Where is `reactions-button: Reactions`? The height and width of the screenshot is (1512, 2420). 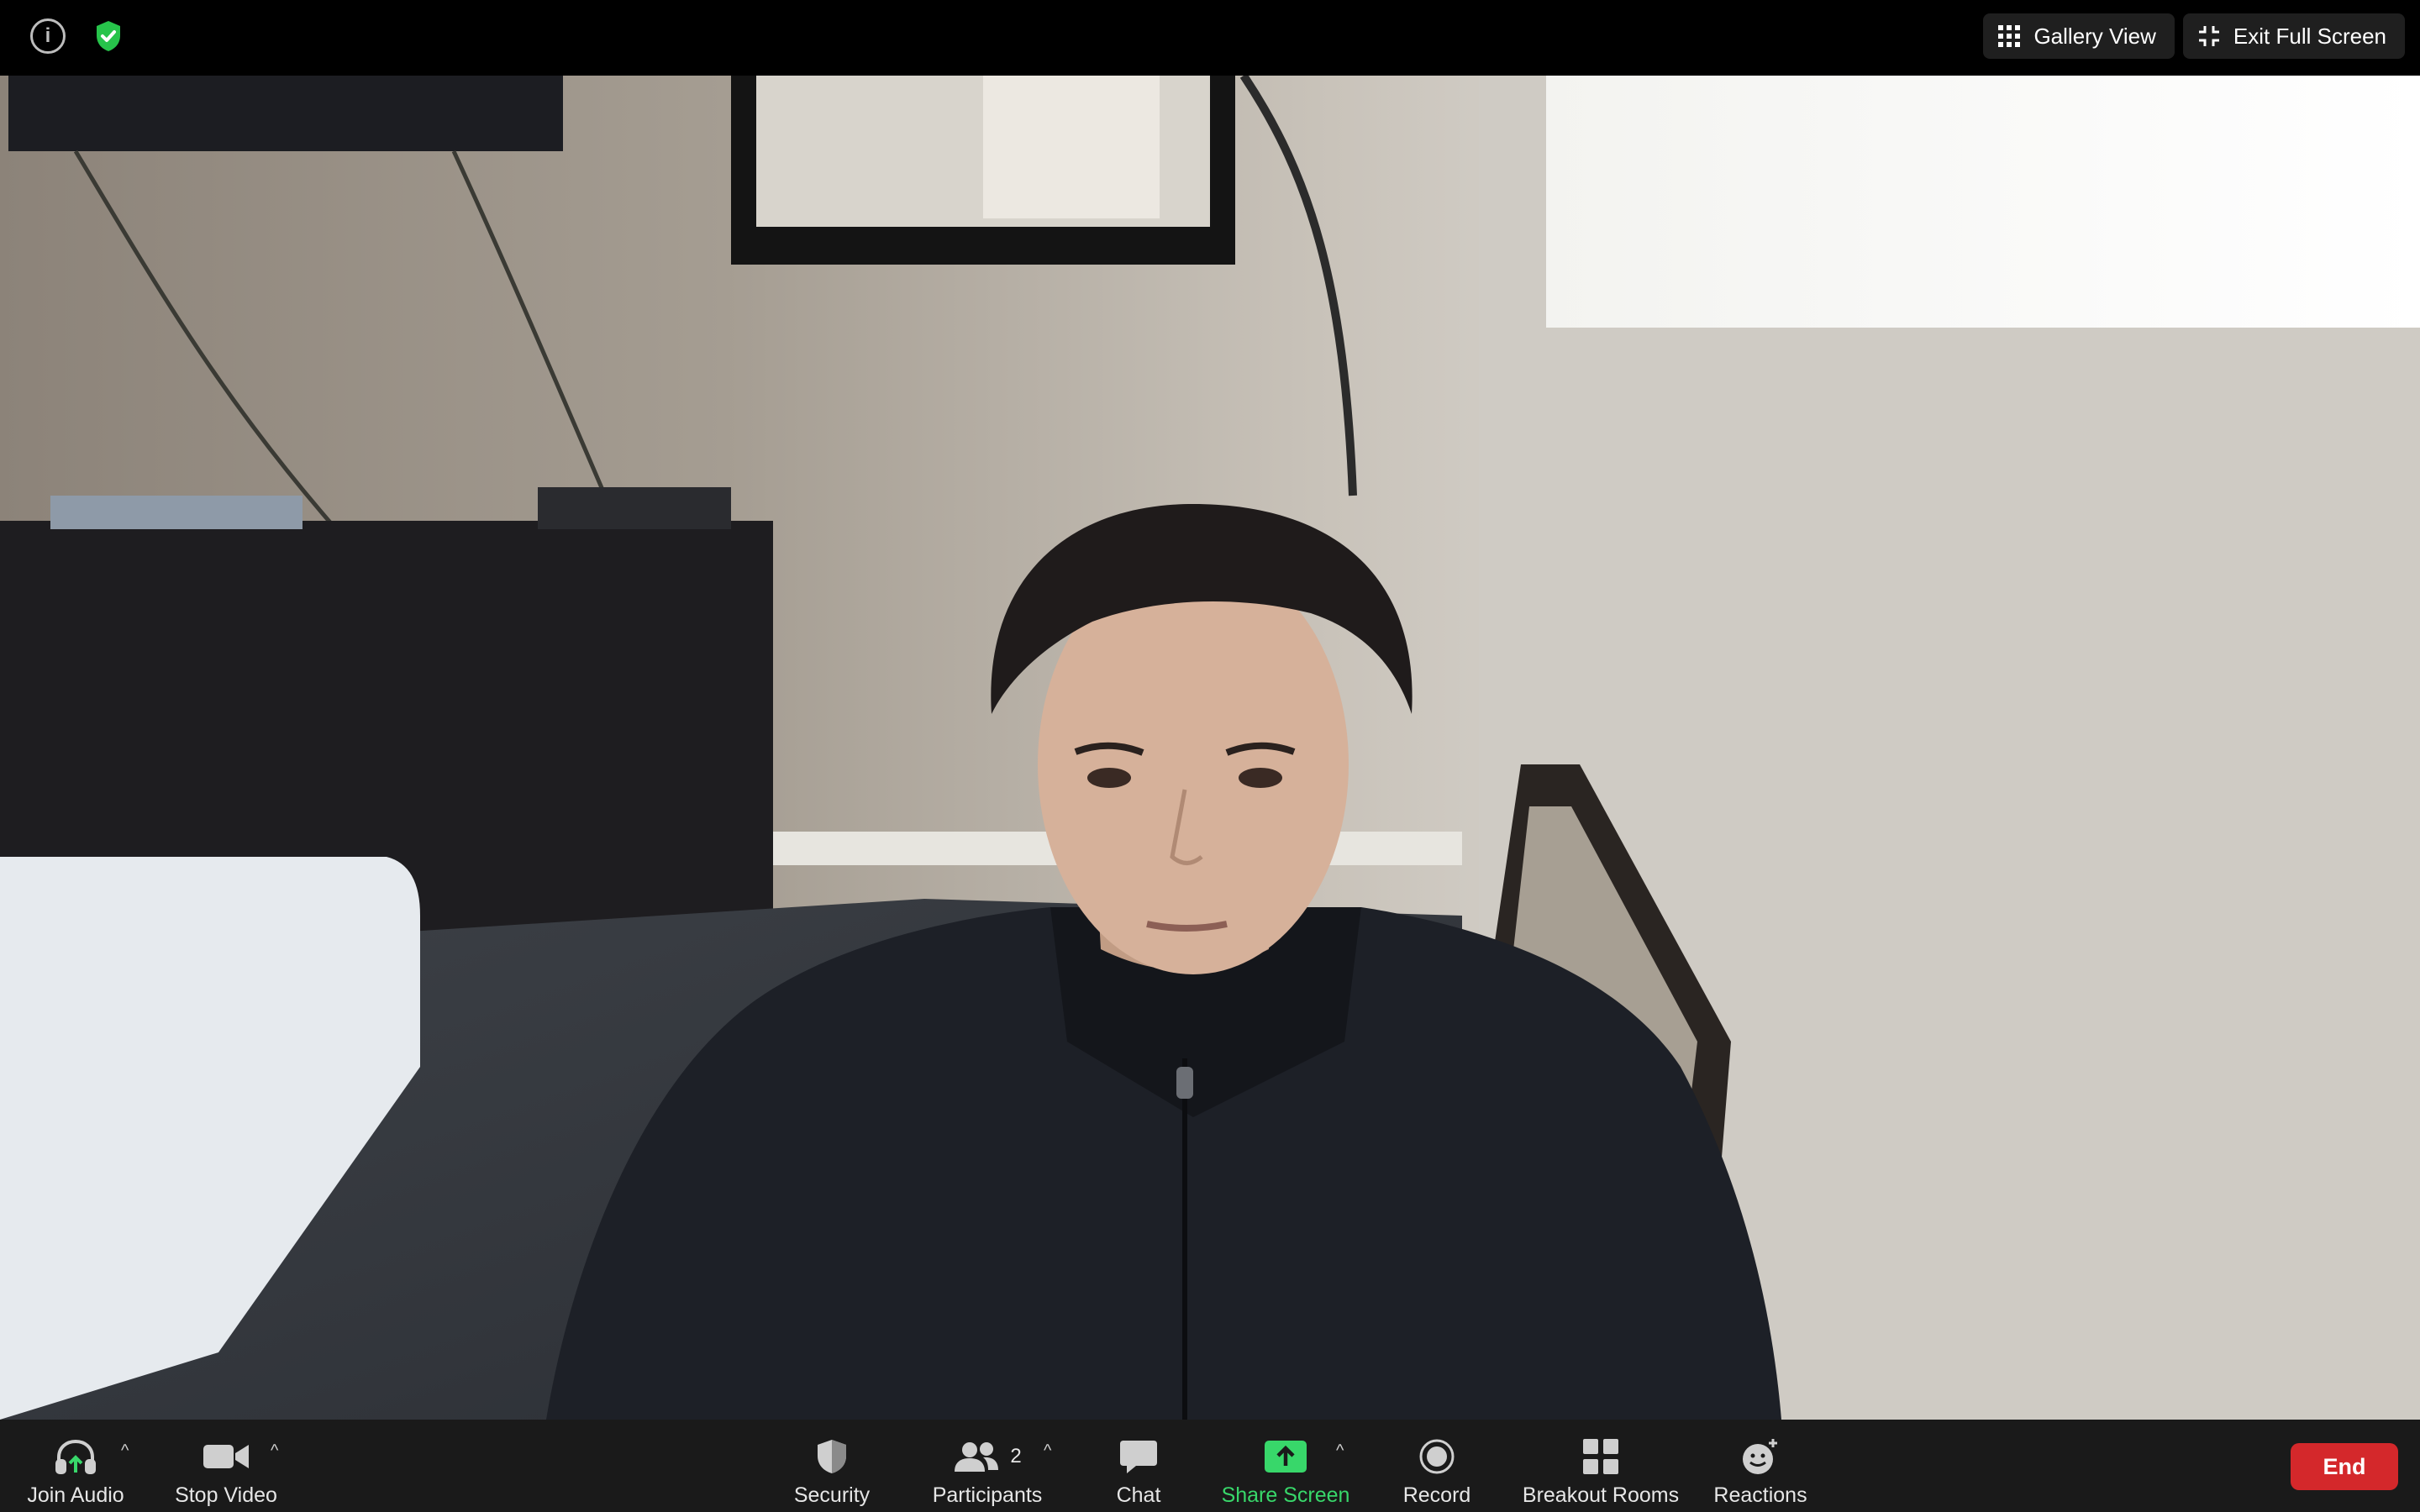 reactions-button: Reactions is located at coordinates (1760, 1466).